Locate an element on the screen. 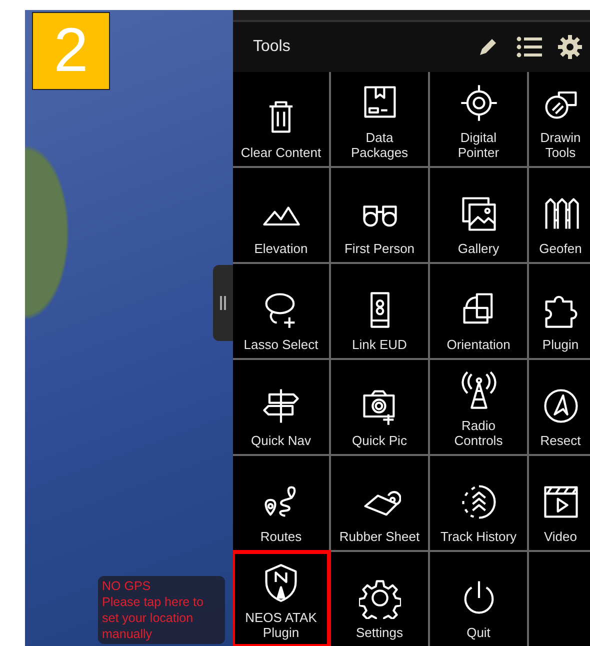  tool-tile: First Person is located at coordinates (379, 215).